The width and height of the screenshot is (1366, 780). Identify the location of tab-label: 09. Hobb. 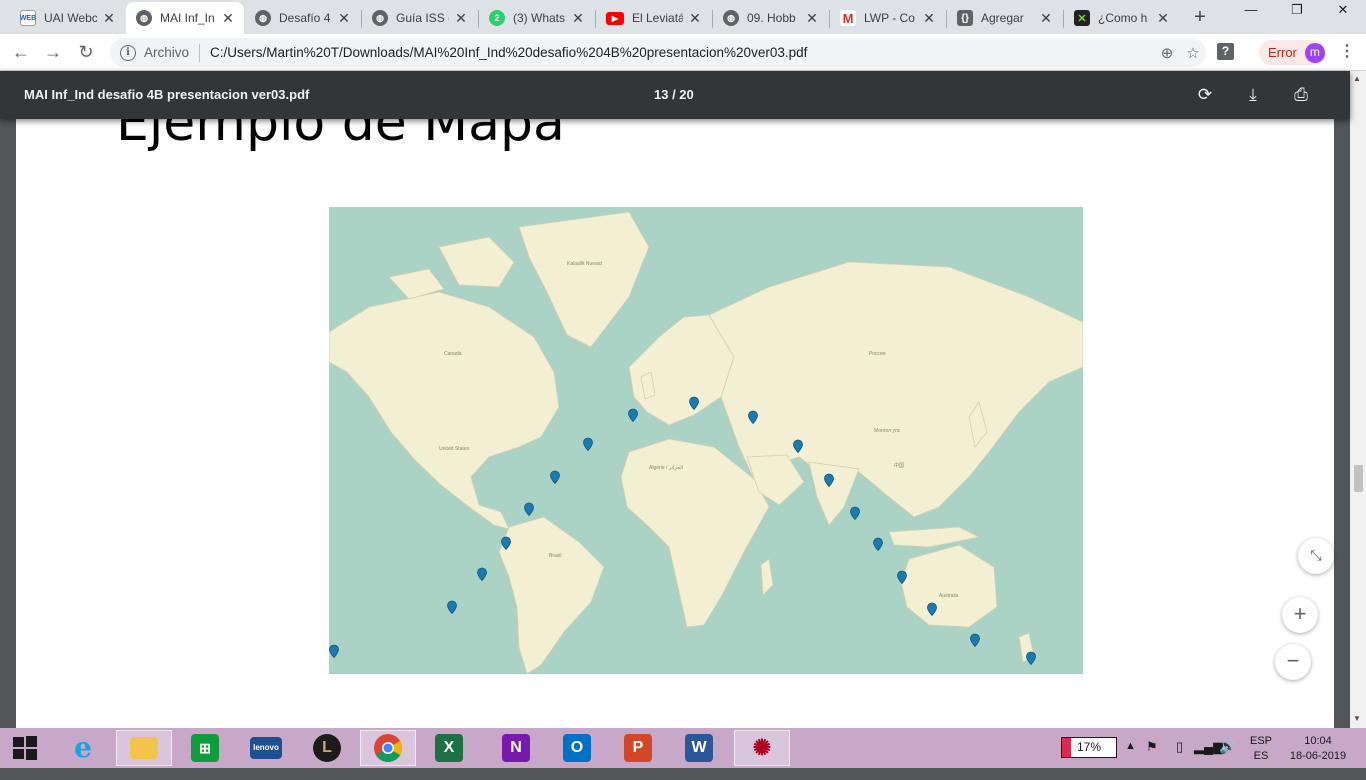
(771, 18).